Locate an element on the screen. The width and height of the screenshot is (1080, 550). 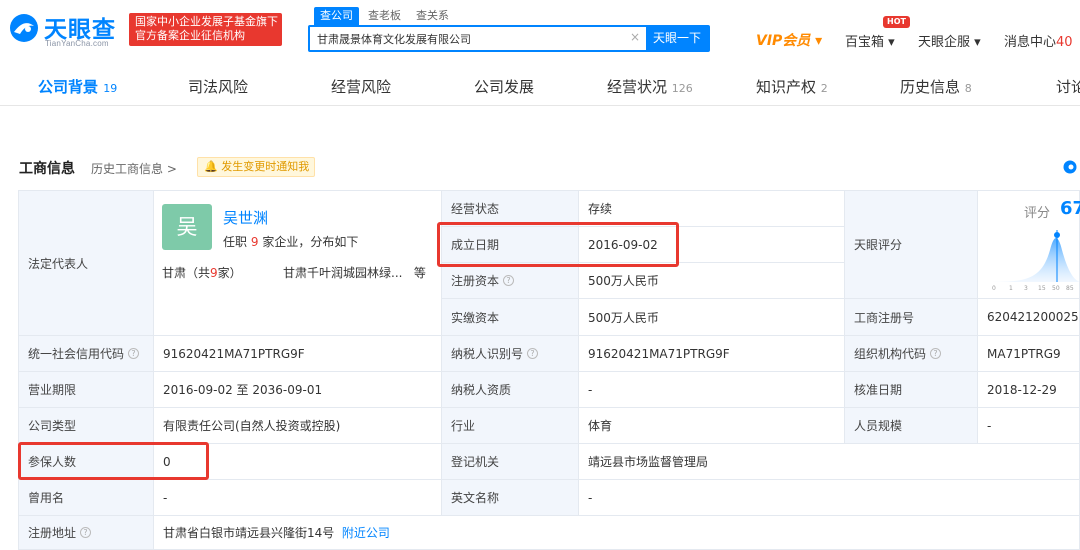
registry-label: 登记机关 is located at coordinates (510, 462).